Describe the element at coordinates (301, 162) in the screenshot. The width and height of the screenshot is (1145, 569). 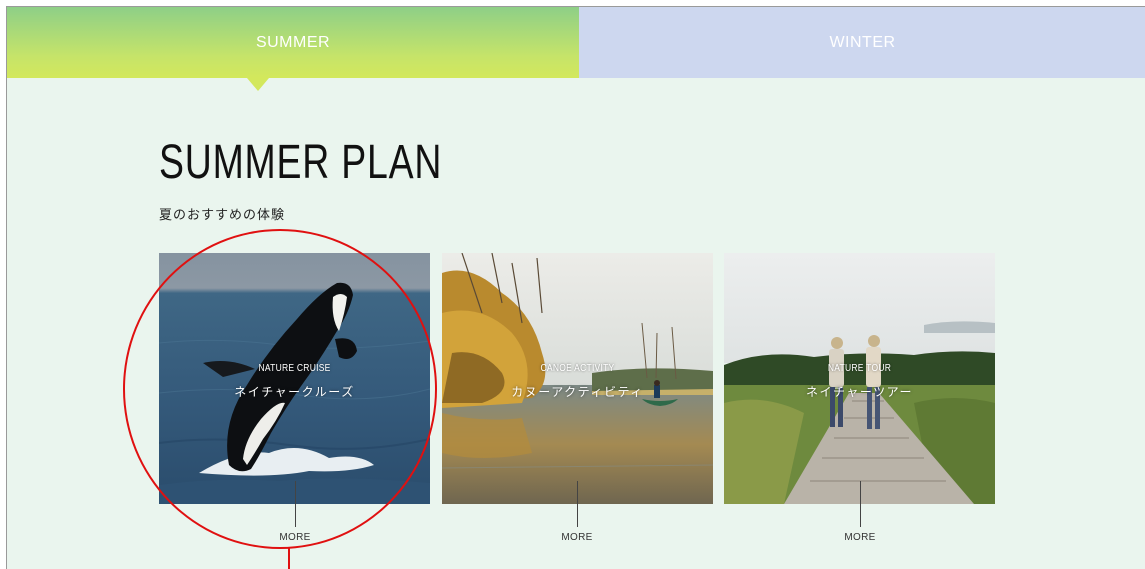
I see `page-title: SUMMER PLAN` at that location.